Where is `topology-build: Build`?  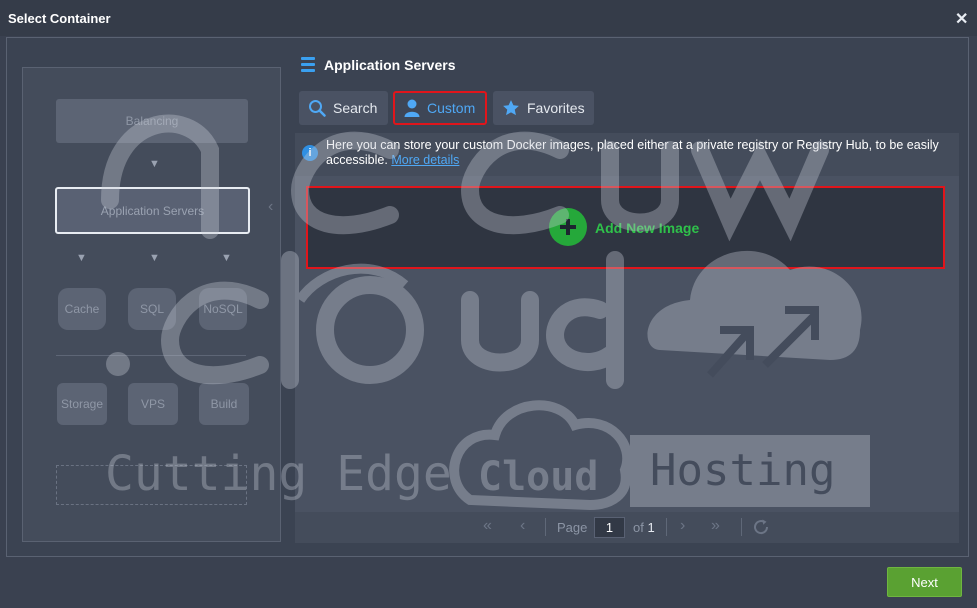
topology-build: Build is located at coordinates (224, 404).